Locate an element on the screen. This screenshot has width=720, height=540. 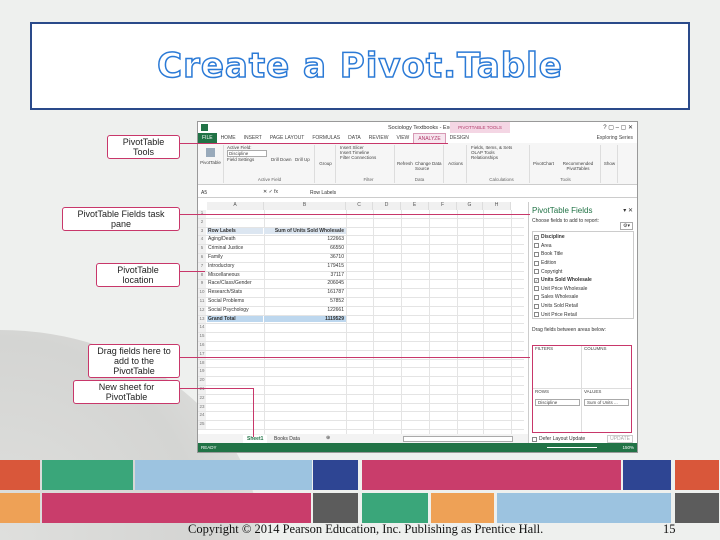
drill-down-button: Drill Down is located at coordinates (281, 159).